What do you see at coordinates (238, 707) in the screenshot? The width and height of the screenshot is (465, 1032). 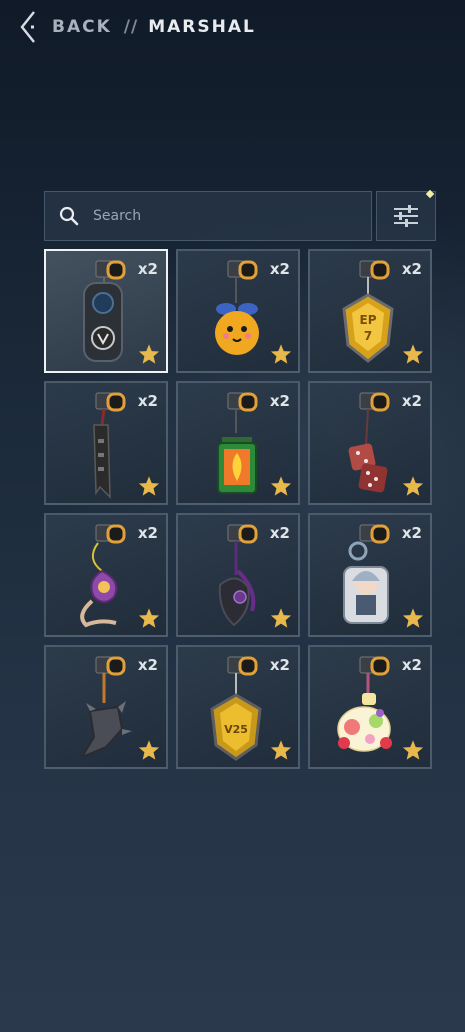 I see `charm-tile: V25 x2` at bounding box center [238, 707].